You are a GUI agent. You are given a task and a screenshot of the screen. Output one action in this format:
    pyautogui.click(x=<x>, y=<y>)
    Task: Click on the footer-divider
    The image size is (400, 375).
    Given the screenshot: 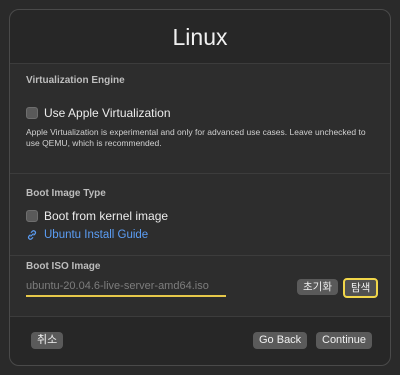 What is the action you would take?
    pyautogui.click(x=200, y=316)
    